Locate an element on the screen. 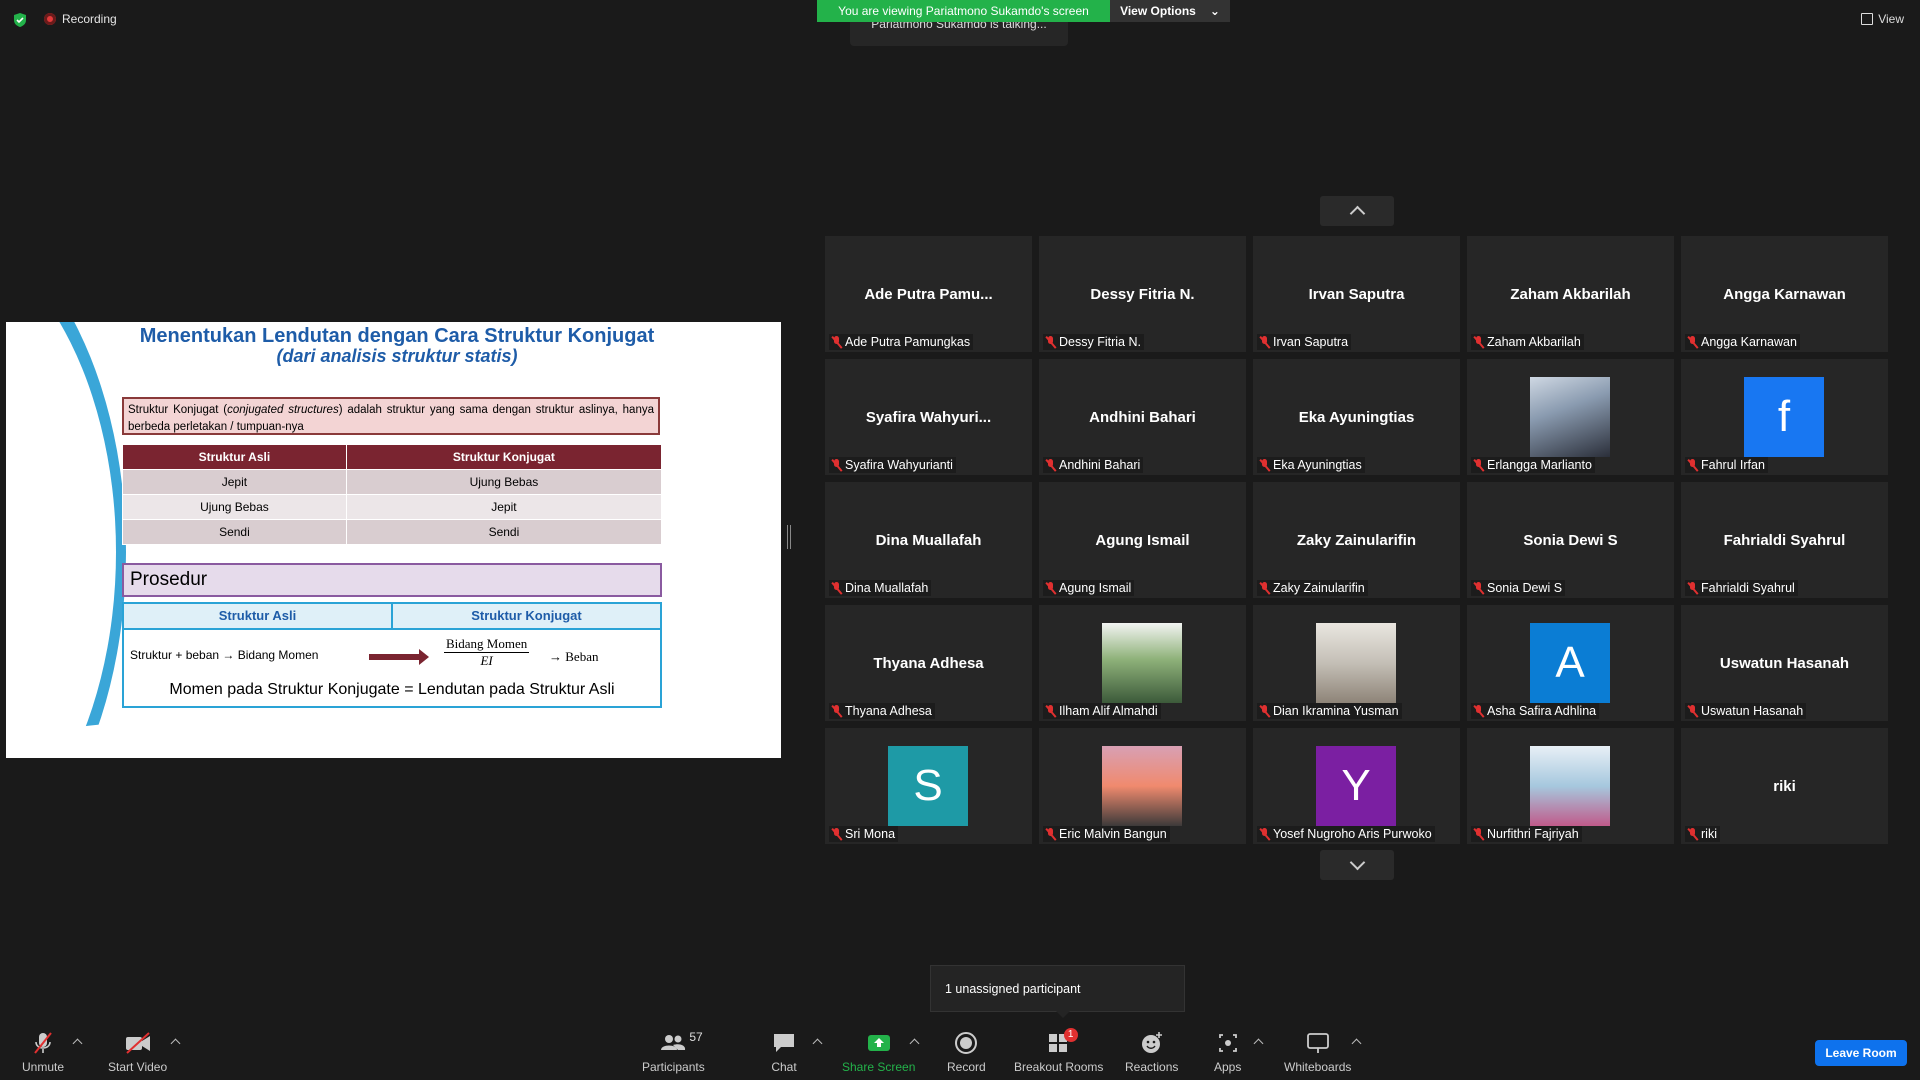 Image resolution: width=1920 pixels, height=1080 pixels. participant-name-label: Zaham Akbarilah is located at coordinates (1527, 342).